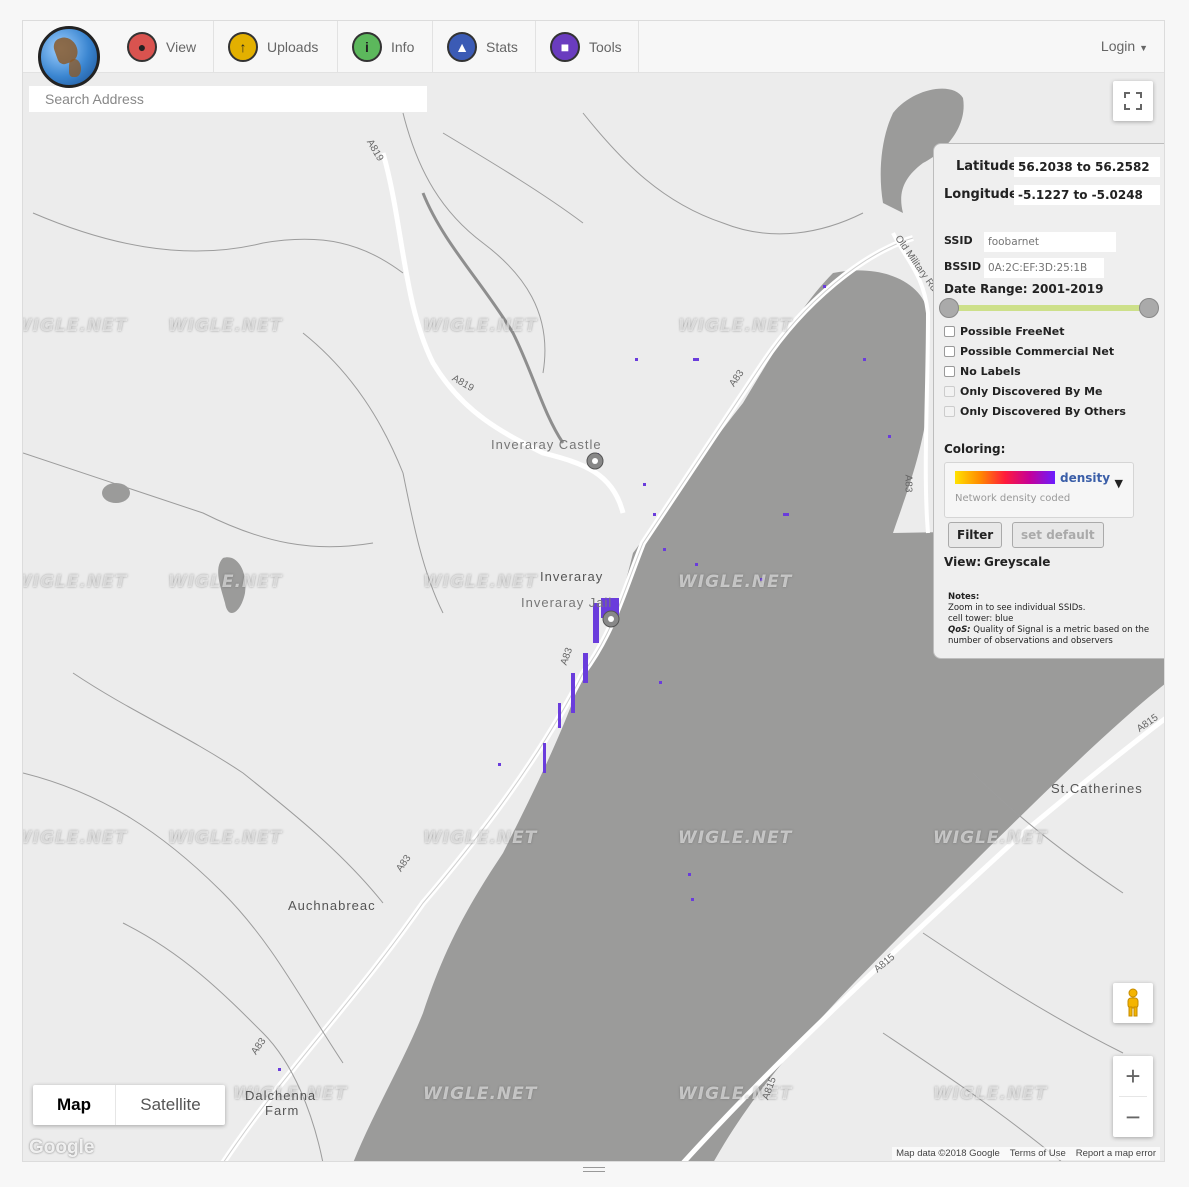 This screenshot has height=1187, width=1189. I want to click on nav-view-label: View, so click(181, 47).